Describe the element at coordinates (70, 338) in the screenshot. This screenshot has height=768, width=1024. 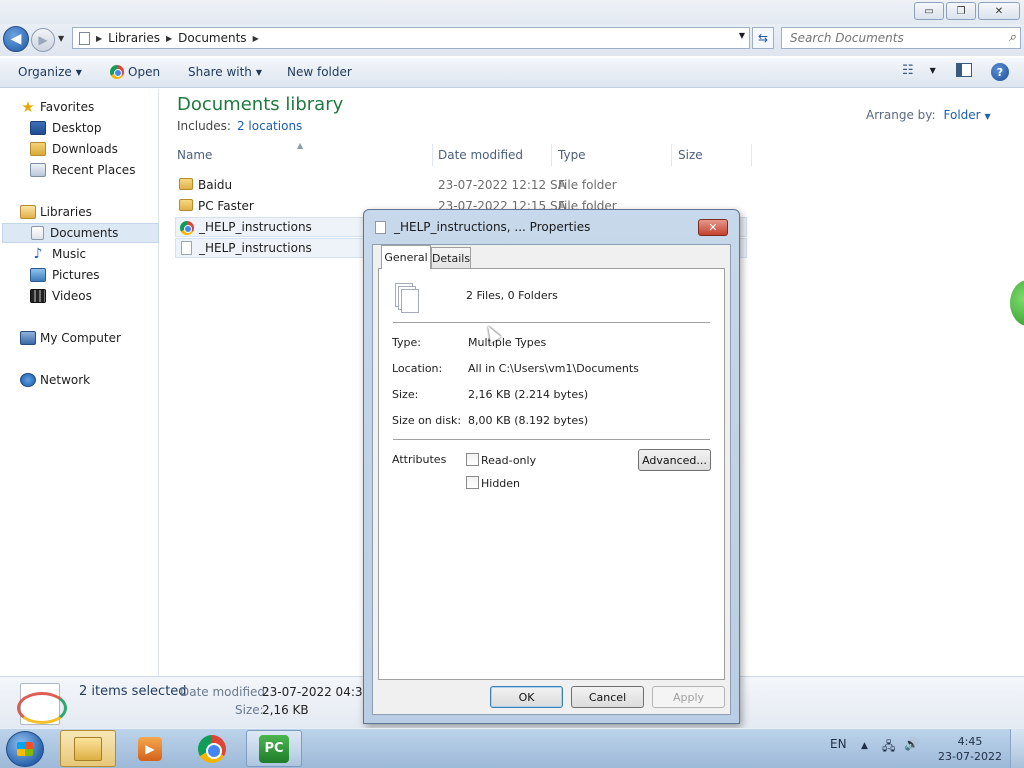
I see `sidebar-item-my-computer: My Computer` at that location.